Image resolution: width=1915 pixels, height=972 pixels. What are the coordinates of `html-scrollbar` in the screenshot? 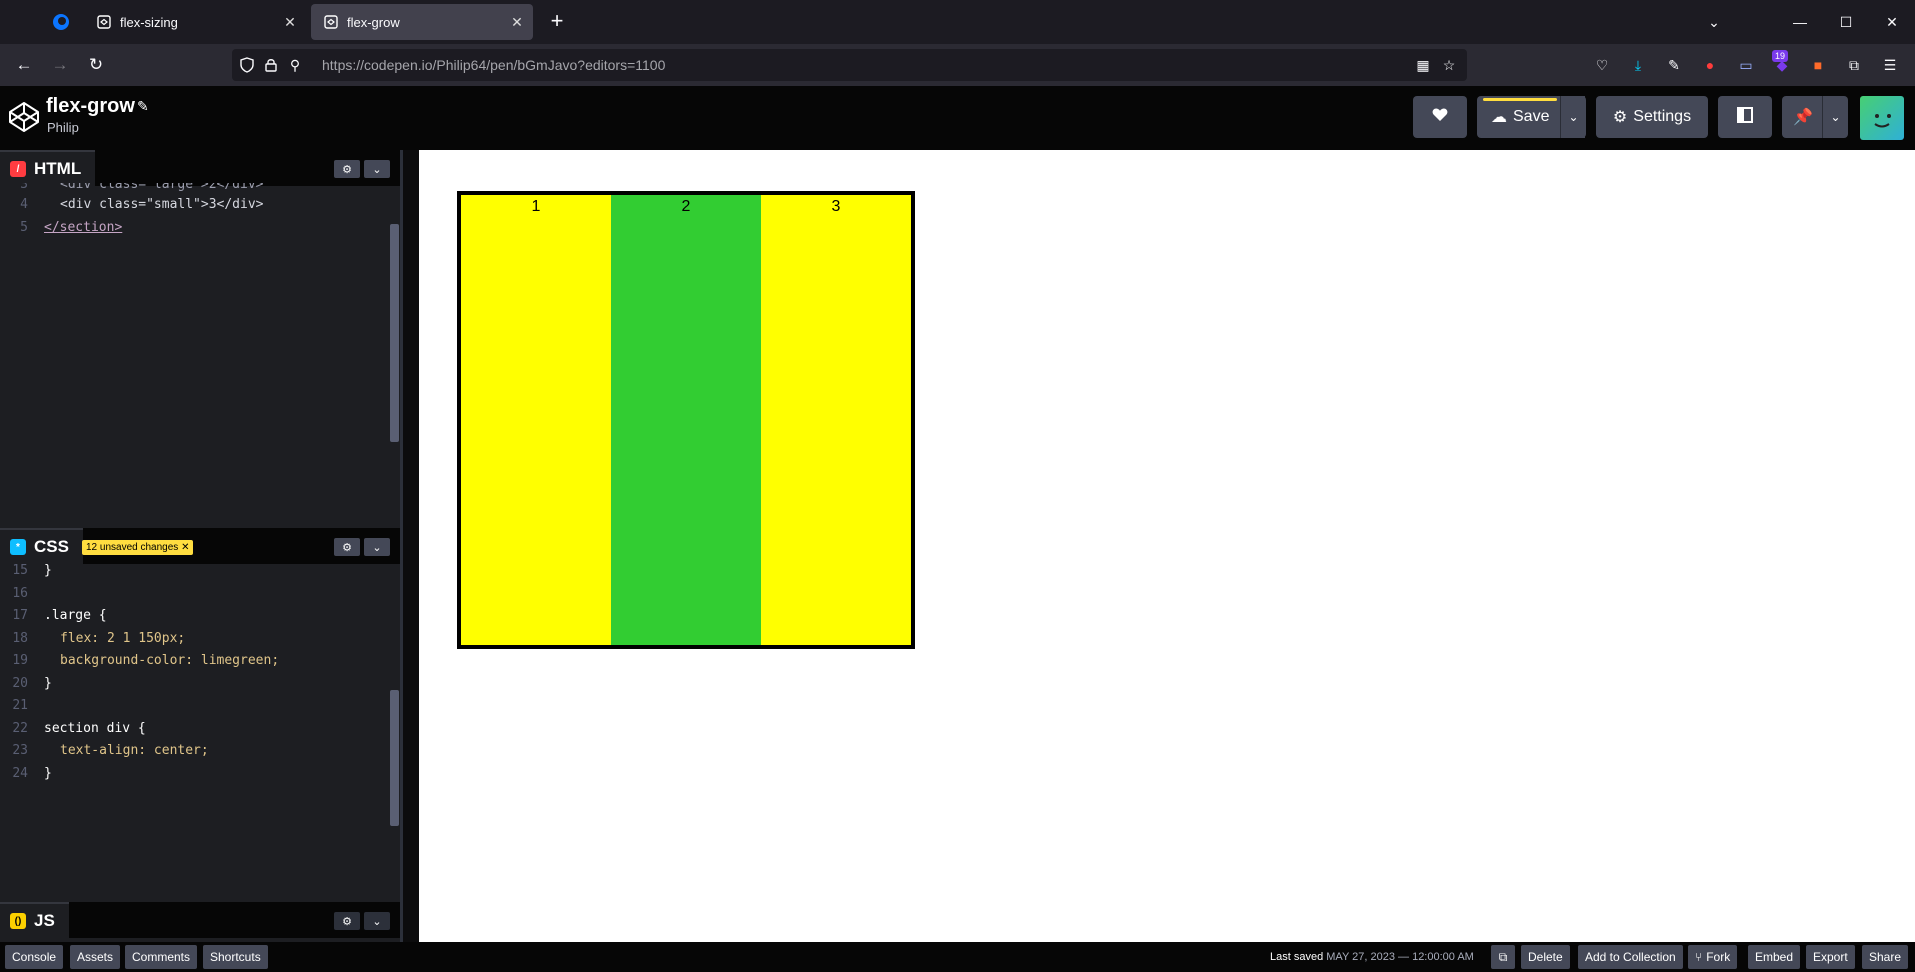 It's located at (394, 333).